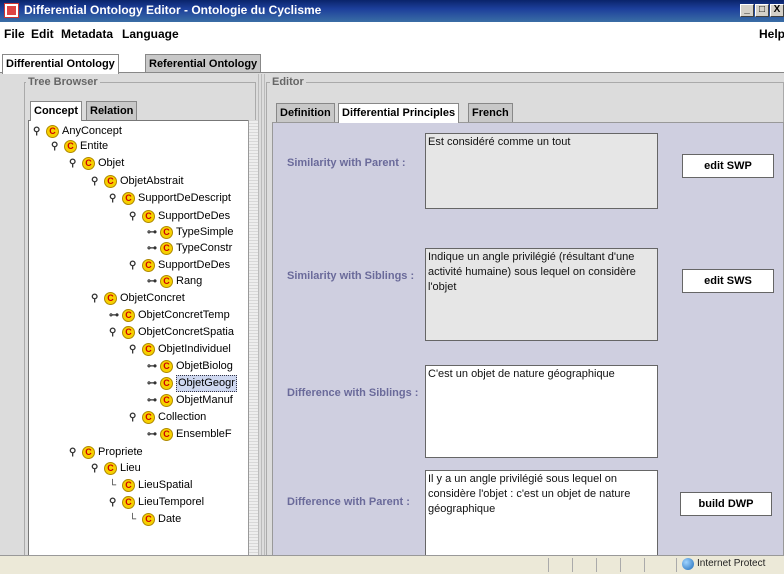  What do you see at coordinates (203, 64) in the screenshot?
I see `tab-referential-ontology: Referential Ontology` at bounding box center [203, 64].